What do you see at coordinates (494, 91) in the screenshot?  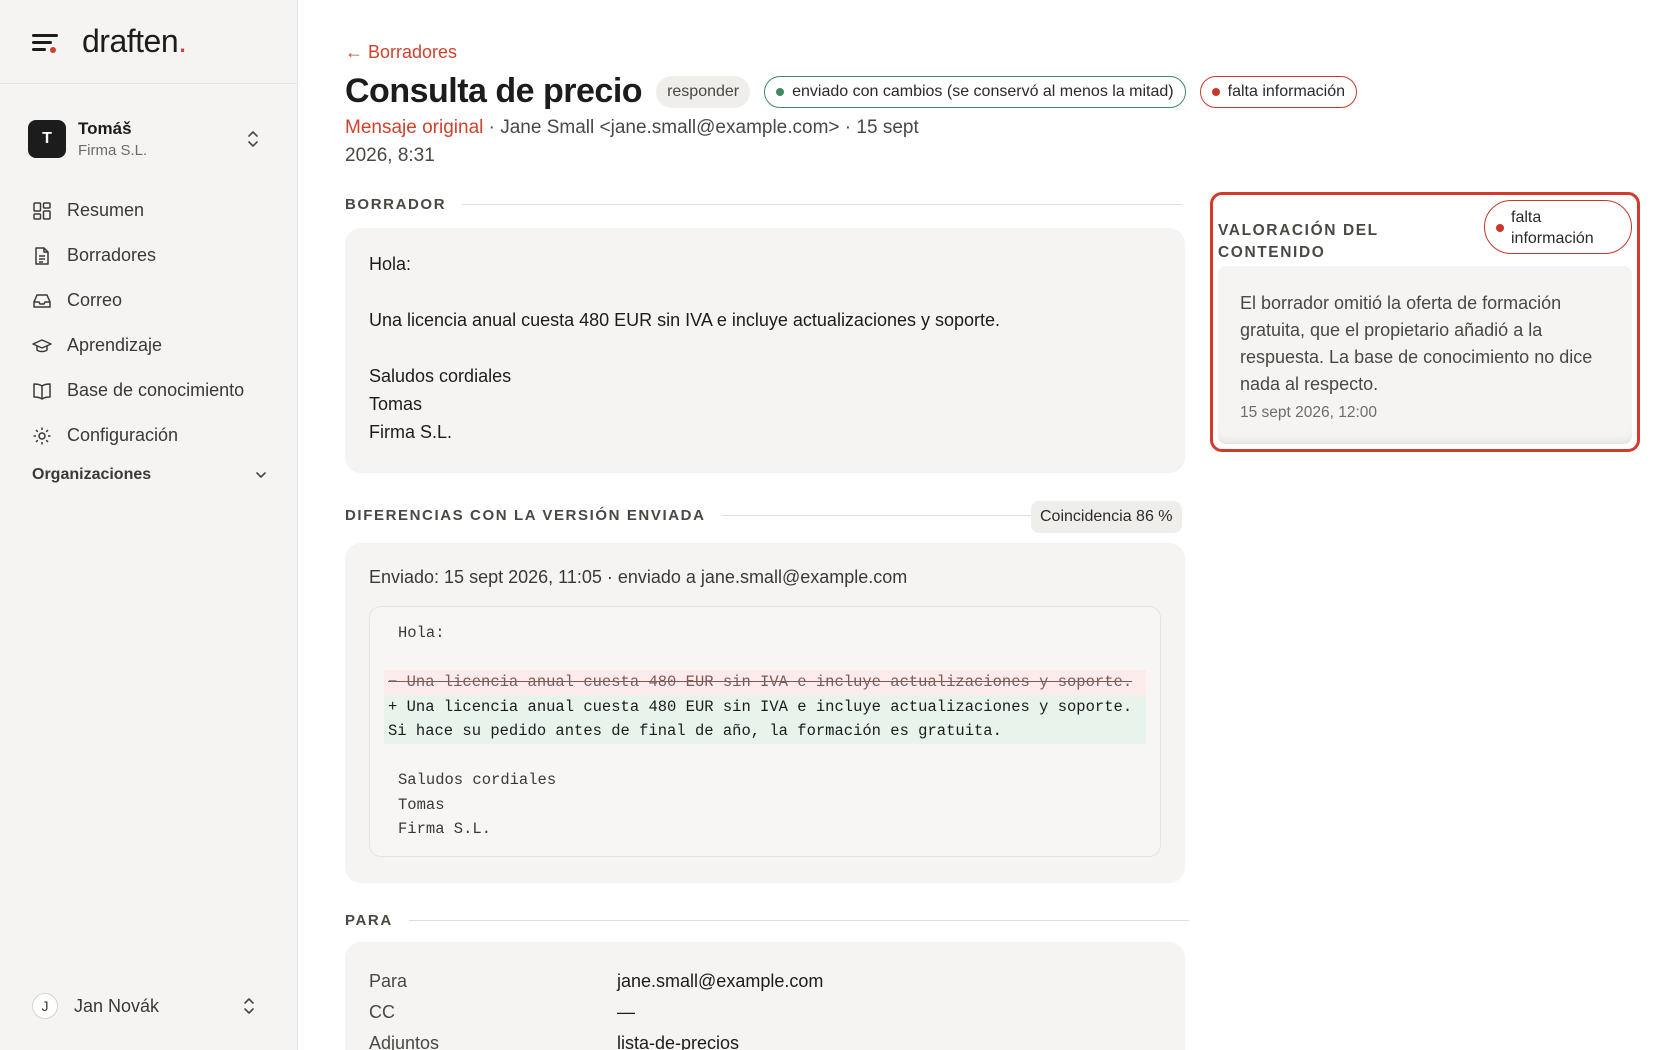 I see `page-title: Consulta de precio` at bounding box center [494, 91].